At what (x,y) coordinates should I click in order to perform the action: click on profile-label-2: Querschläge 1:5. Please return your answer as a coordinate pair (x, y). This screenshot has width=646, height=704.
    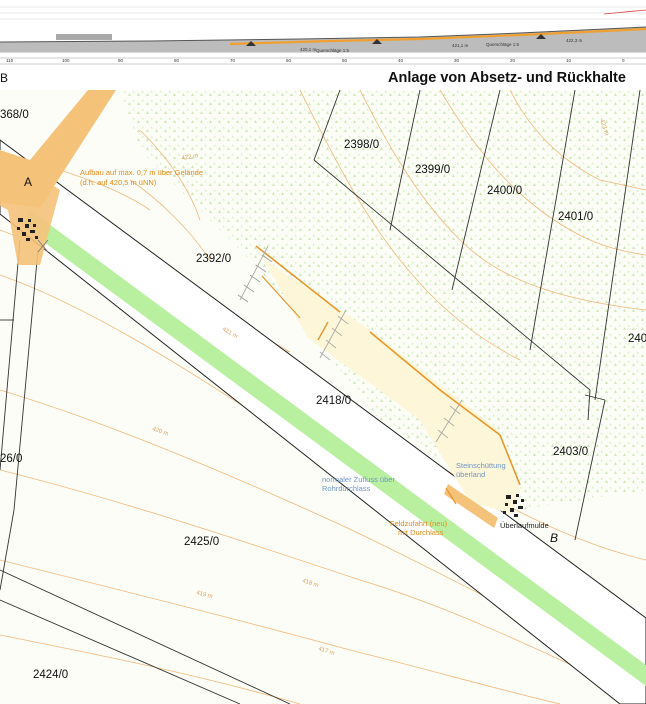
    Looking at the image, I should click on (503, 44).